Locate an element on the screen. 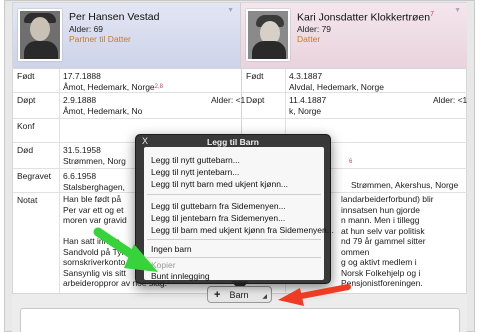 Image resolution: width=479 pixels, height=332 pixels. note-line: Pensjonistforeningen. is located at coordinates (382, 283).